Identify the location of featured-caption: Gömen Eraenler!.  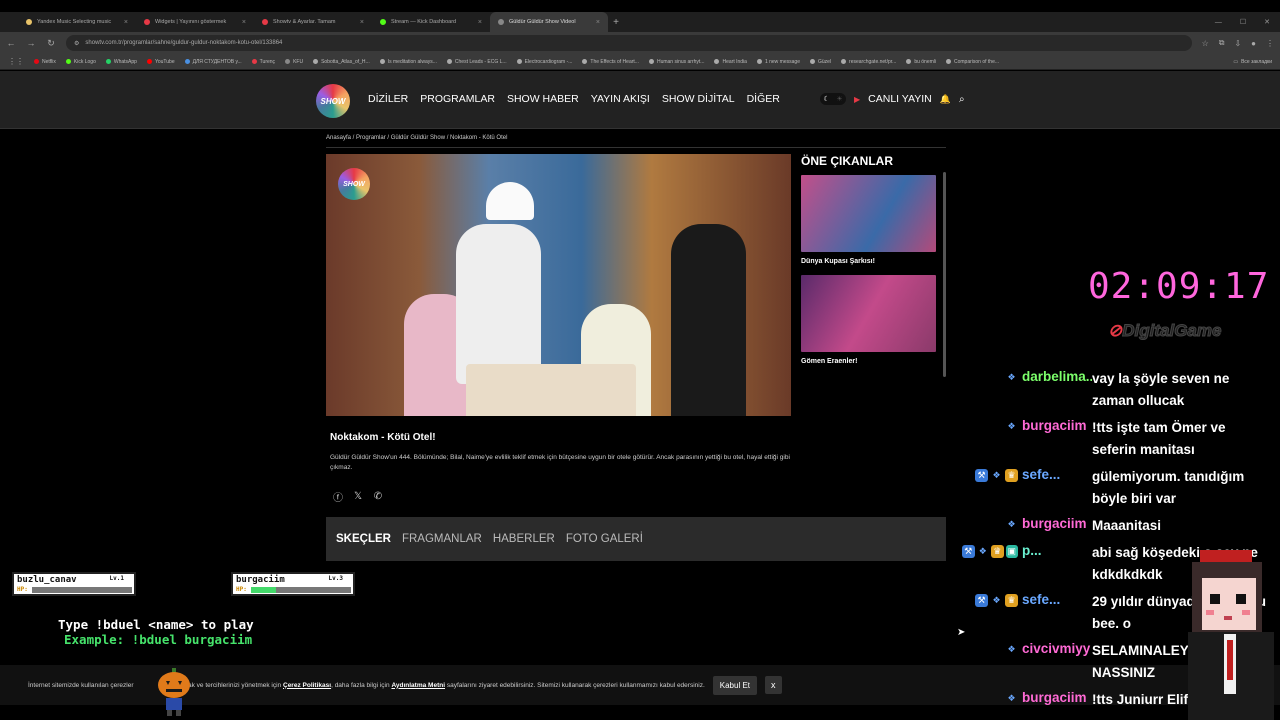
(873, 361).